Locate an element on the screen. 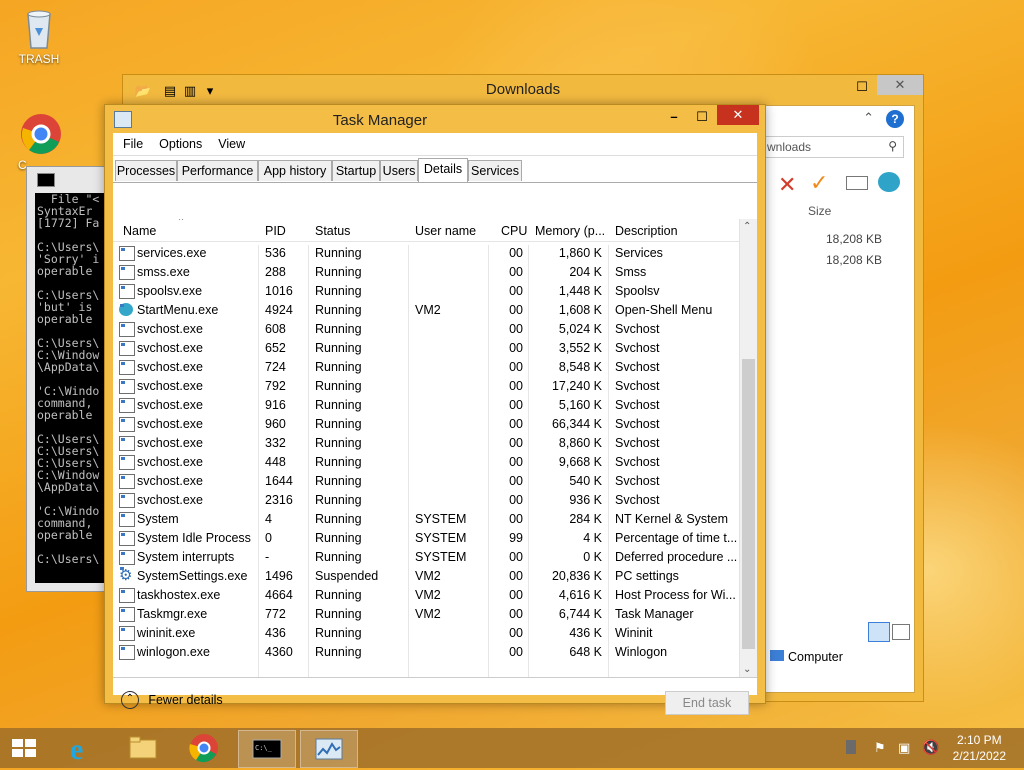 The image size is (1024, 770). cell-memory: 4,616 K is located at coordinates (580, 595).